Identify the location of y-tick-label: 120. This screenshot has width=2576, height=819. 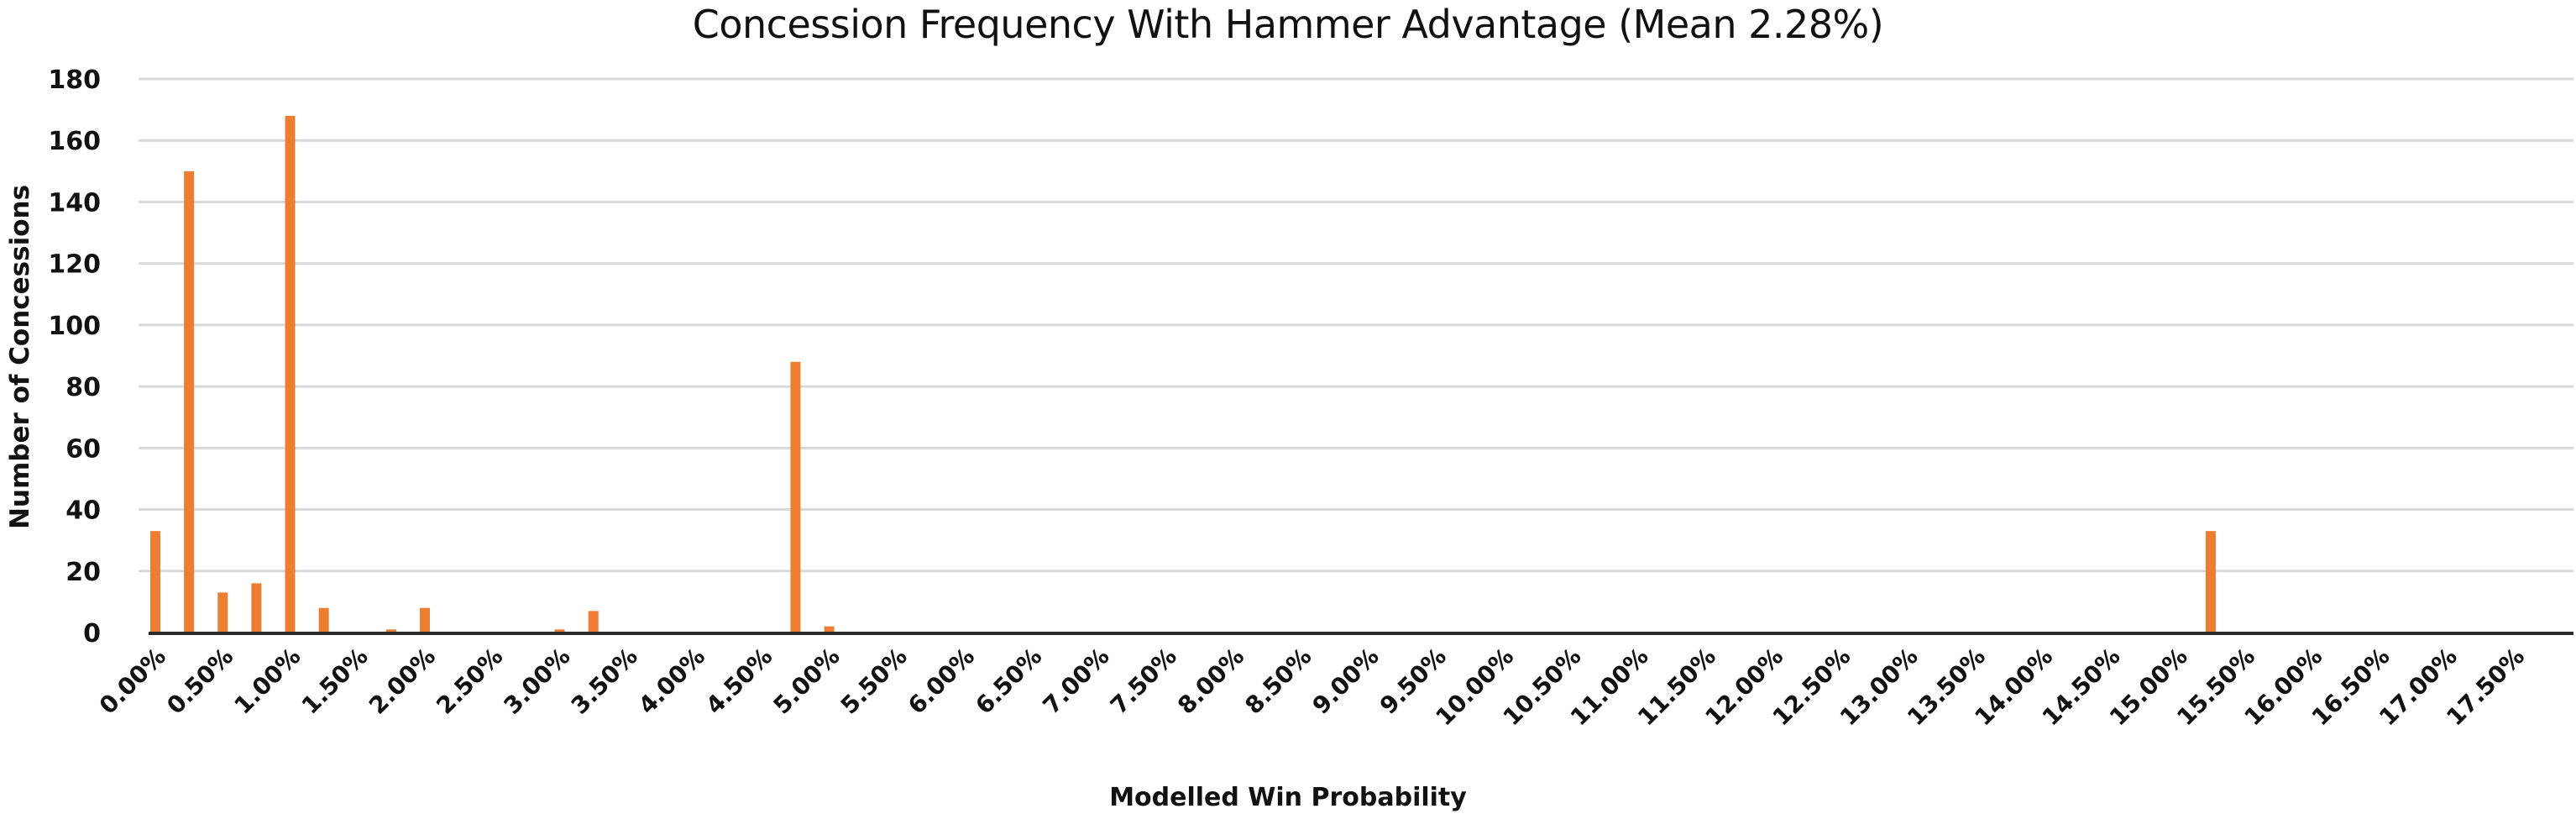
(75, 265).